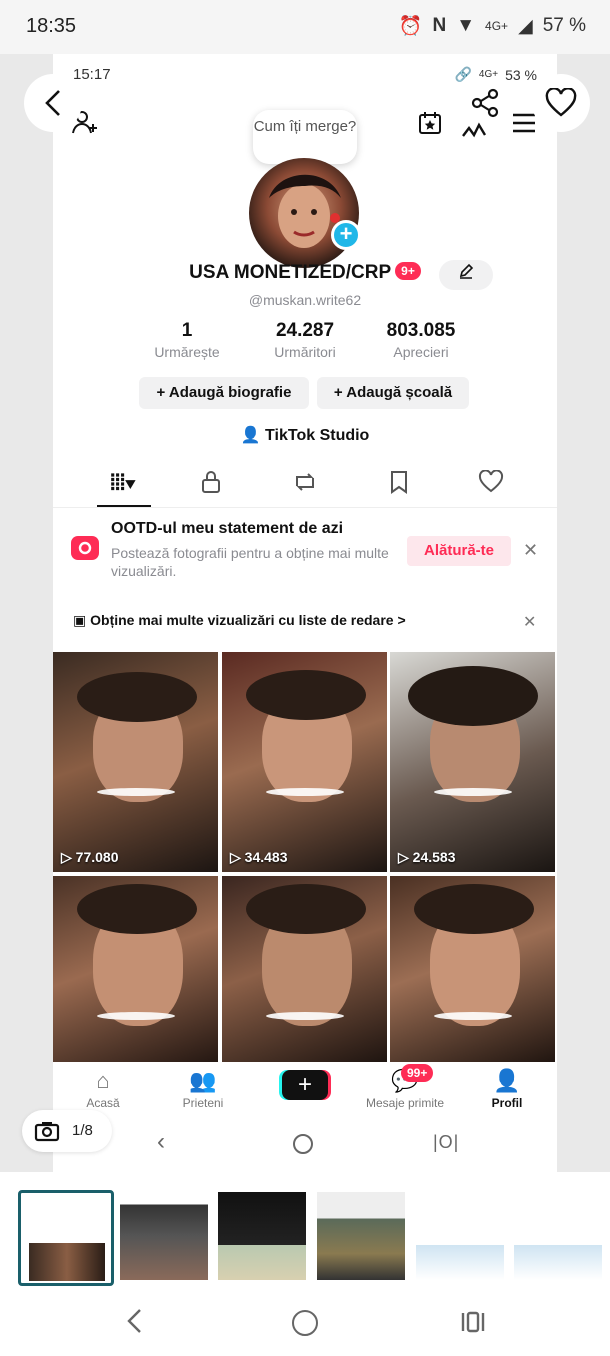 The width and height of the screenshot is (610, 1356). Describe the element at coordinates (224, 393) in the screenshot. I see `add-bio-button: + Adaugă biografie` at that location.